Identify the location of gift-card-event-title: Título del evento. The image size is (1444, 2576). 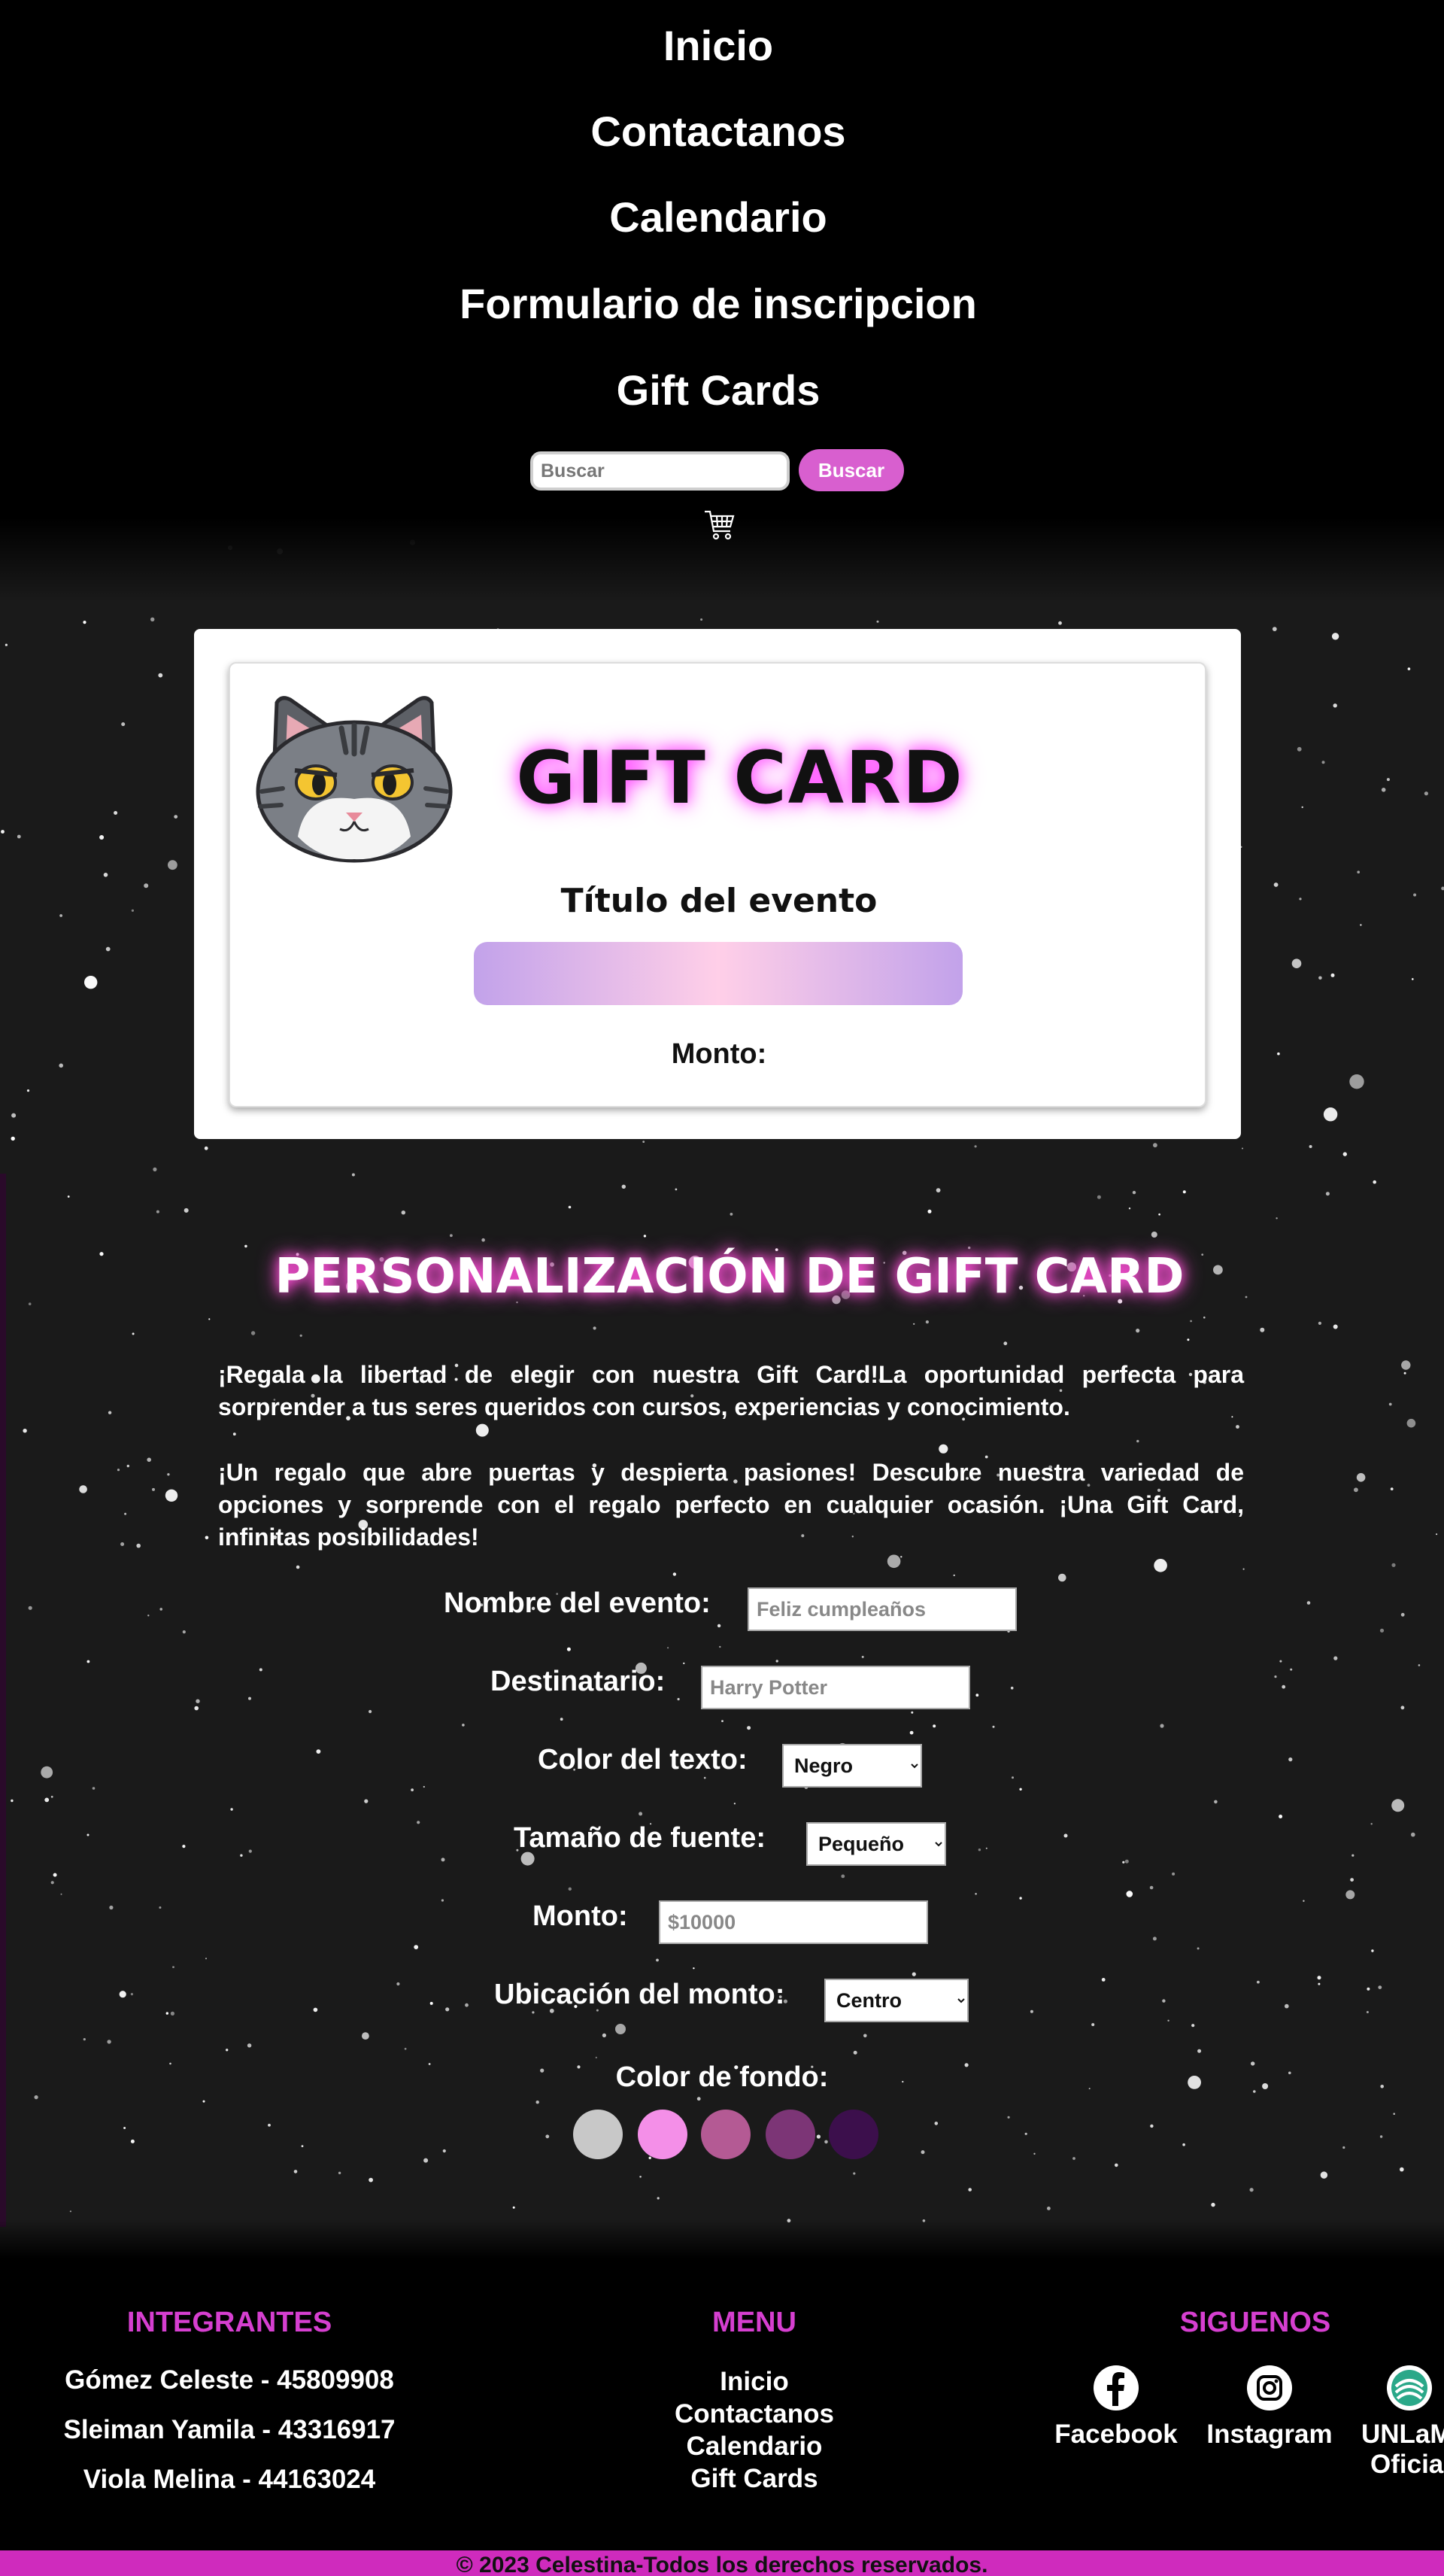
(719, 901).